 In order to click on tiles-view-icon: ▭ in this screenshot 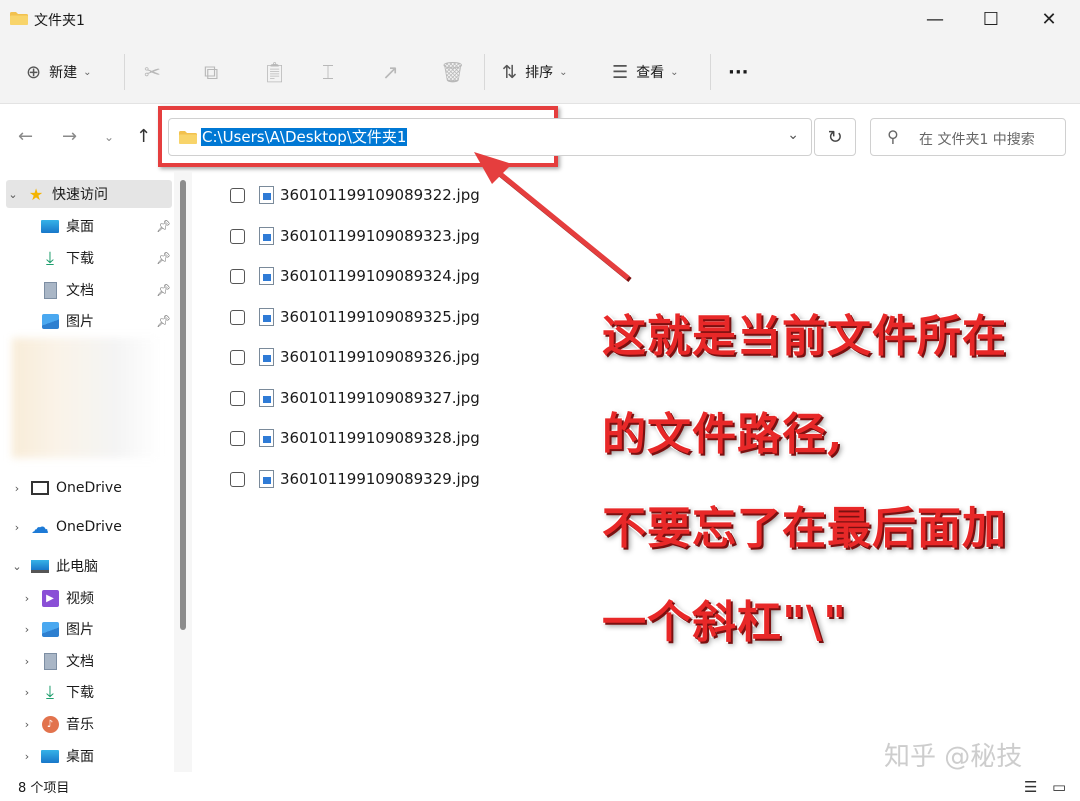, I will do `click(1059, 787)`.